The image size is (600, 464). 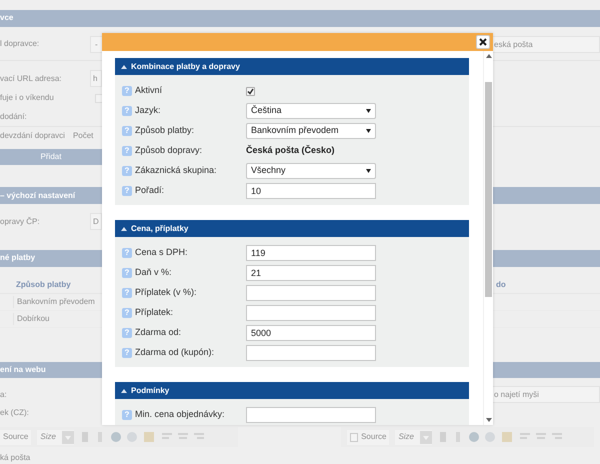 I want to click on field-label: Způsob dopravy:, so click(x=168, y=151).